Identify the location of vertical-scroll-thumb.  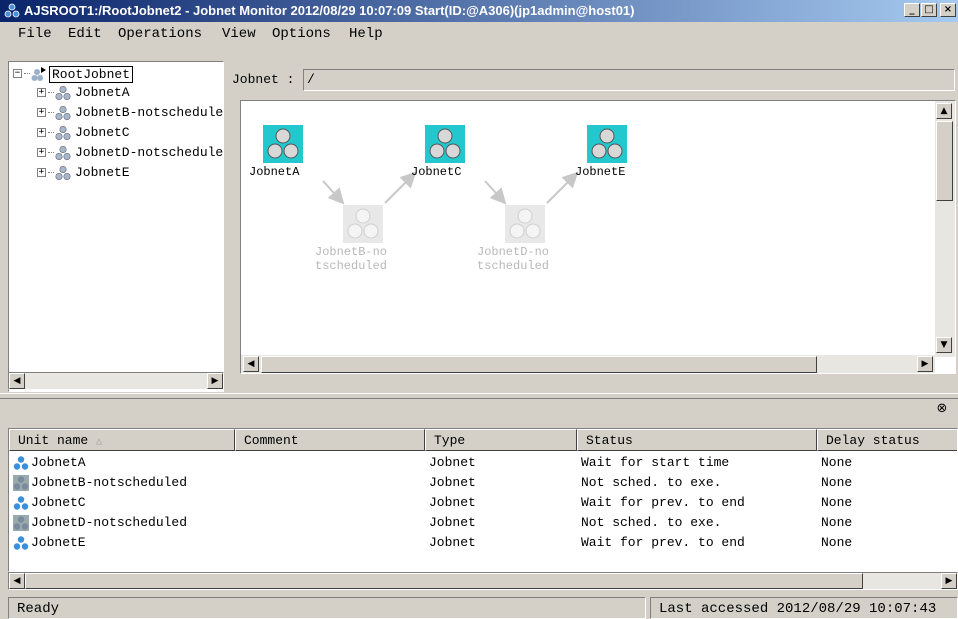
(944, 161).